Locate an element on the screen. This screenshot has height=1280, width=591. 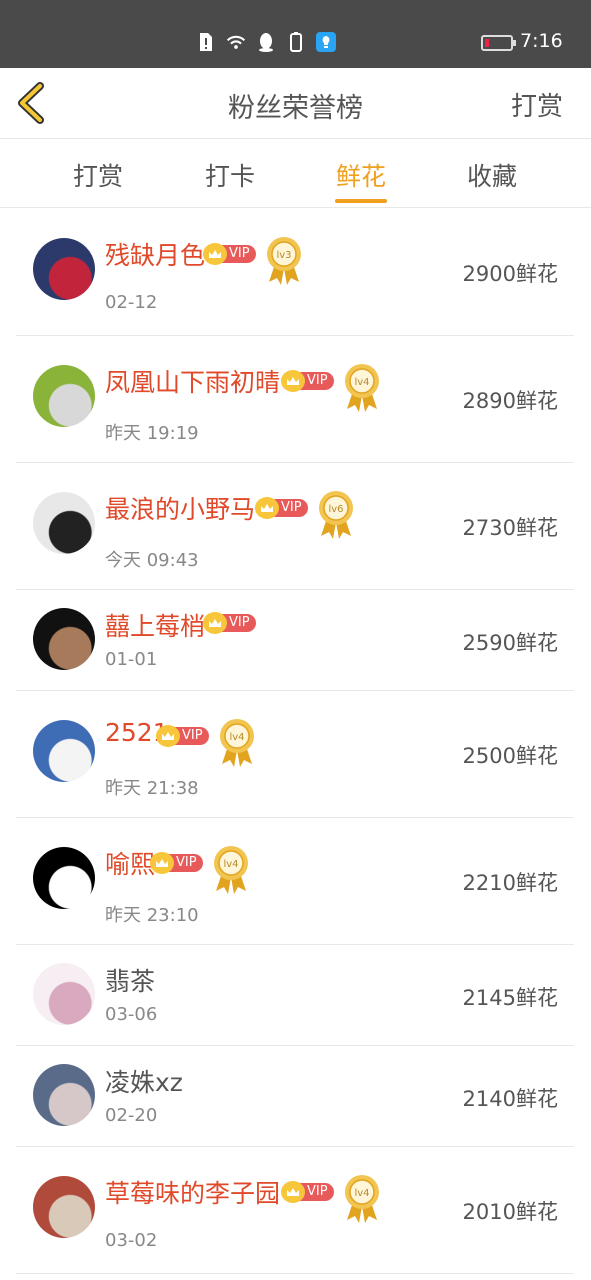
flower-count: 2730鲜花 is located at coordinates (510, 528).